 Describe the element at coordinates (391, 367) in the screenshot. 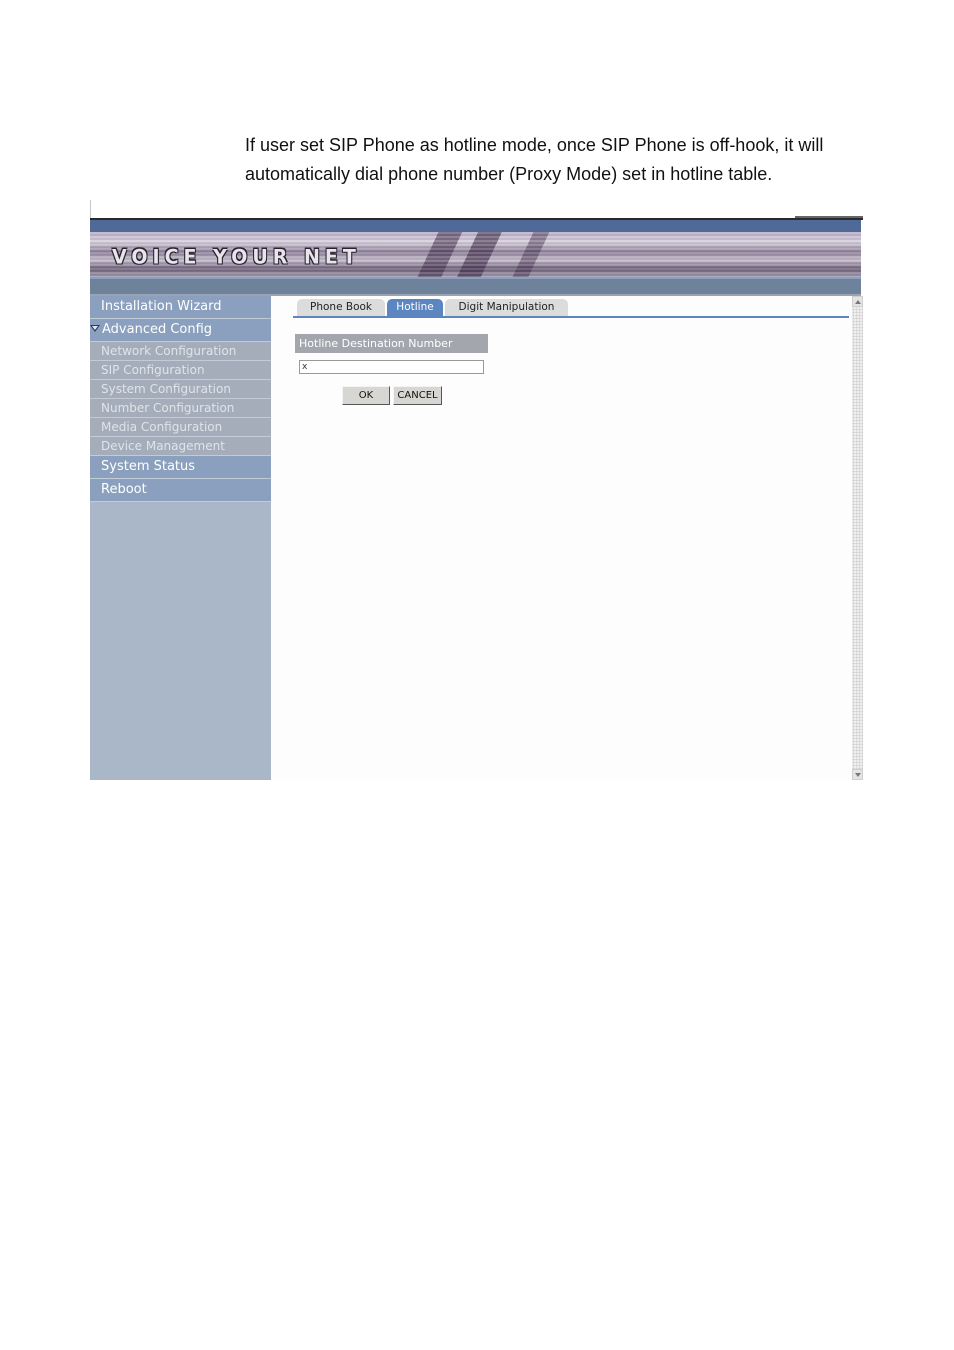

I see `hotline-destination-input` at that location.